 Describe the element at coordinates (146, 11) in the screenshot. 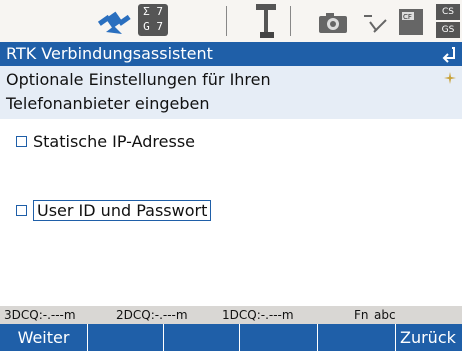

I see `sigma-symbol: Σ` at that location.